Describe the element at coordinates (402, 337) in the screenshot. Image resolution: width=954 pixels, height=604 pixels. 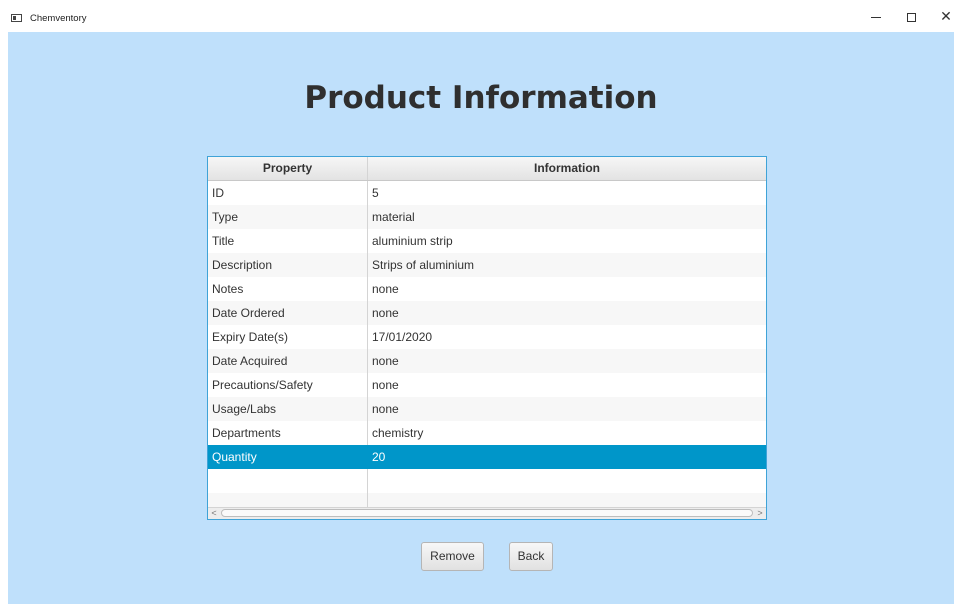
I see `information-cell: 17/01/2020` at that location.